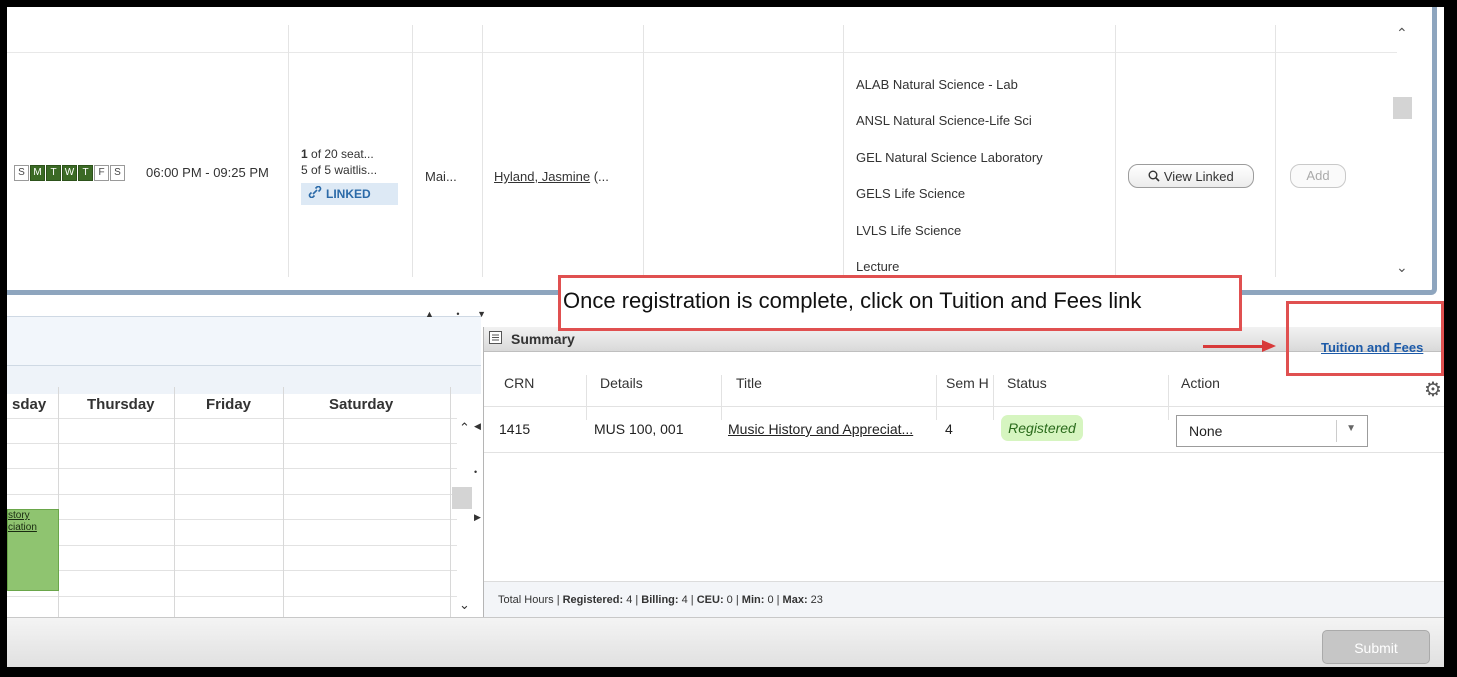 The image size is (1457, 677). Describe the element at coordinates (967, 383) in the screenshot. I see `header-sem-hours: Sem H` at that location.